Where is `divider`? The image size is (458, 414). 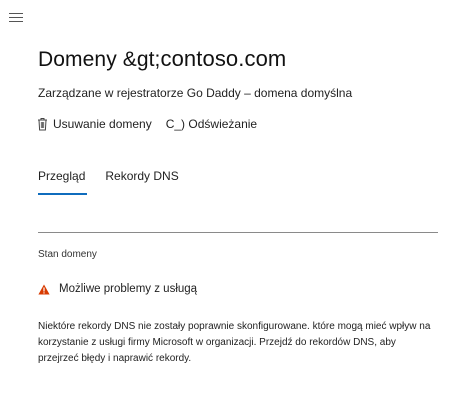 divider is located at coordinates (238, 232).